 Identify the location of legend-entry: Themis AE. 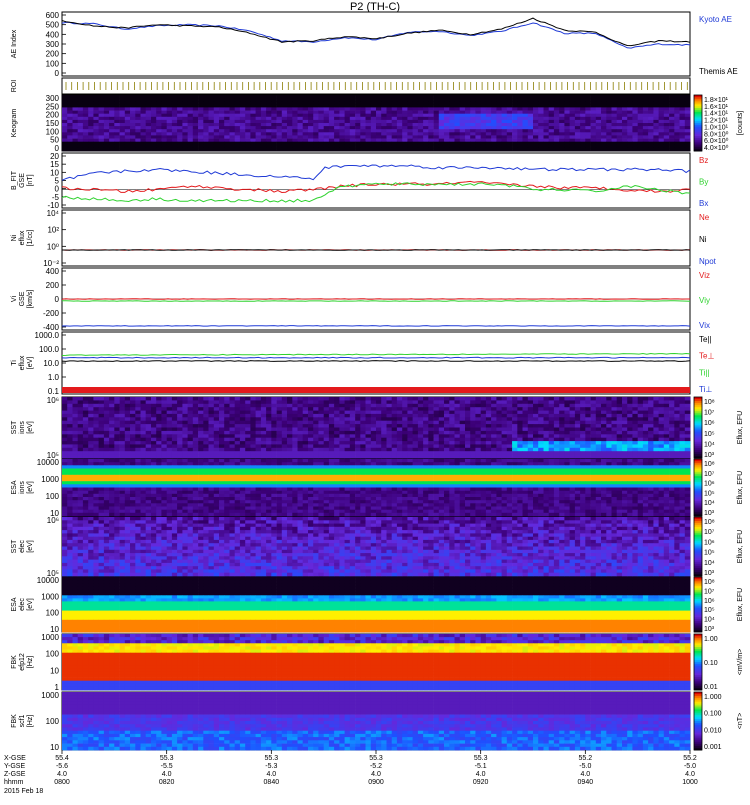
(718, 71).